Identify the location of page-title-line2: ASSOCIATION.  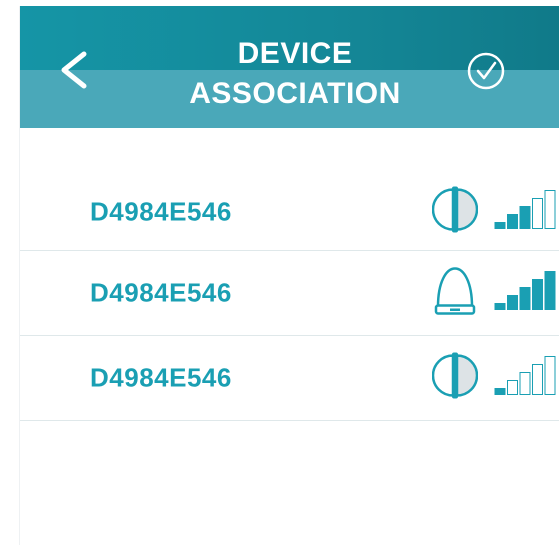
(295, 93).